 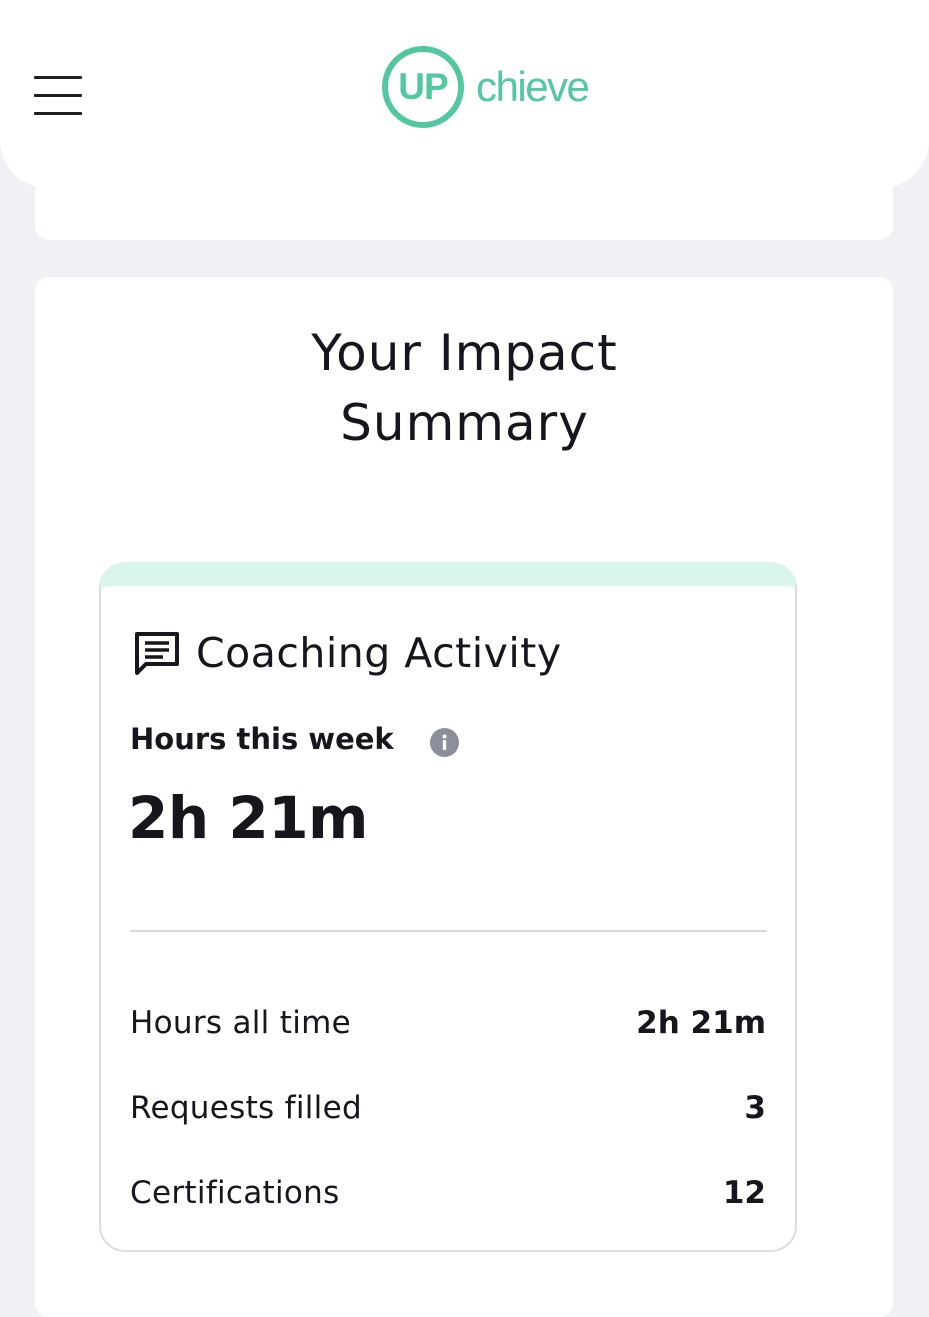 What do you see at coordinates (533, 86) in the screenshot?
I see `logo-wordmark: chieve` at bounding box center [533, 86].